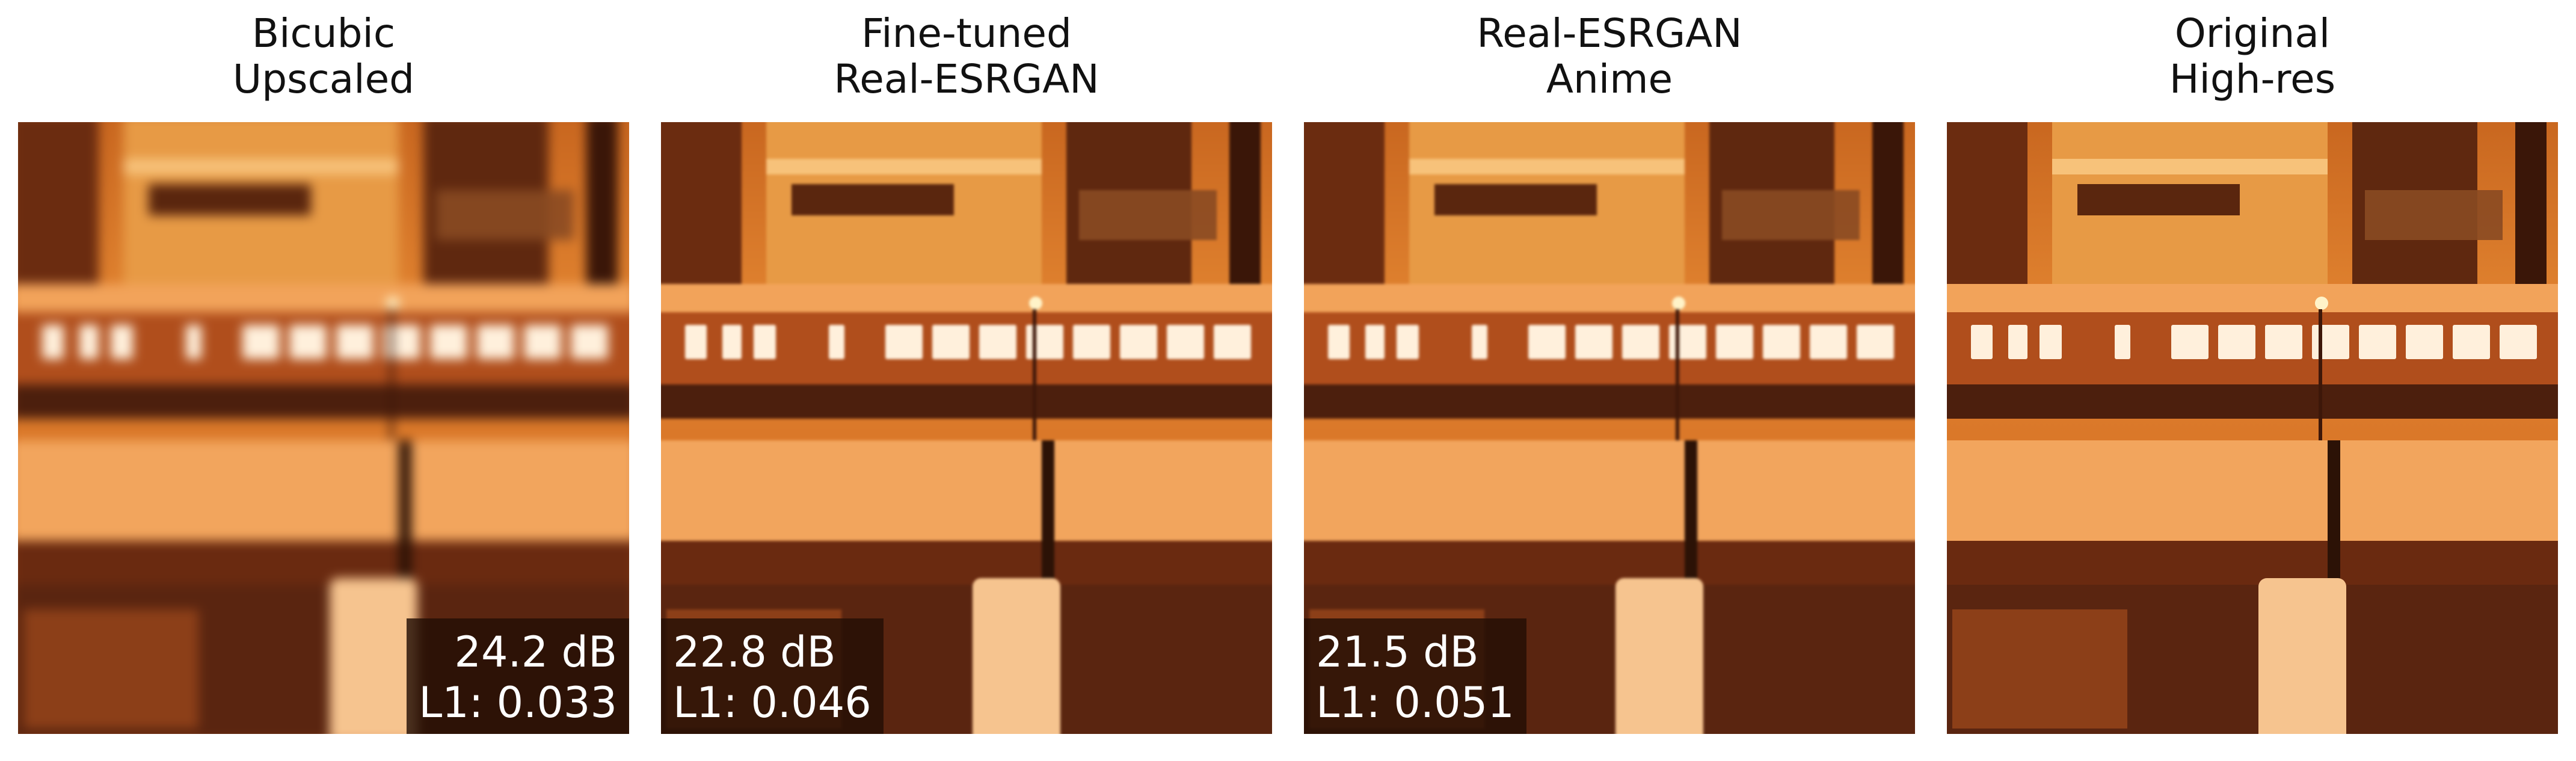 This screenshot has height=761, width=2576. What do you see at coordinates (1609, 79) in the screenshot?
I see `title-line-2: Anime` at bounding box center [1609, 79].